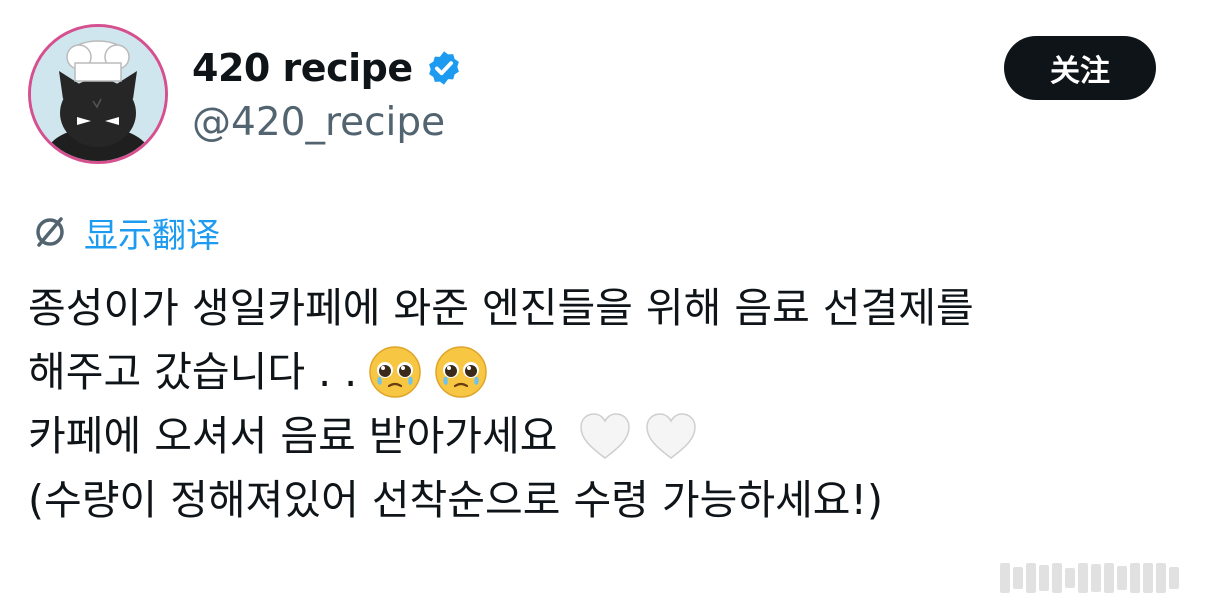 The width and height of the screenshot is (1206, 608). What do you see at coordinates (302, 68) in the screenshot?
I see `display-name: 420 recipe` at bounding box center [302, 68].